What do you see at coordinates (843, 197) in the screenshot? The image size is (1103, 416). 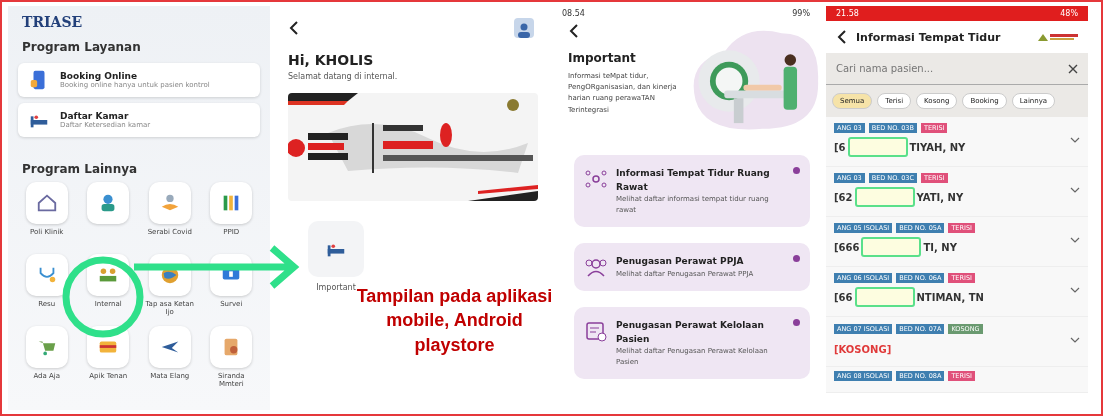 I see `patient-name: [62` at bounding box center [843, 197].